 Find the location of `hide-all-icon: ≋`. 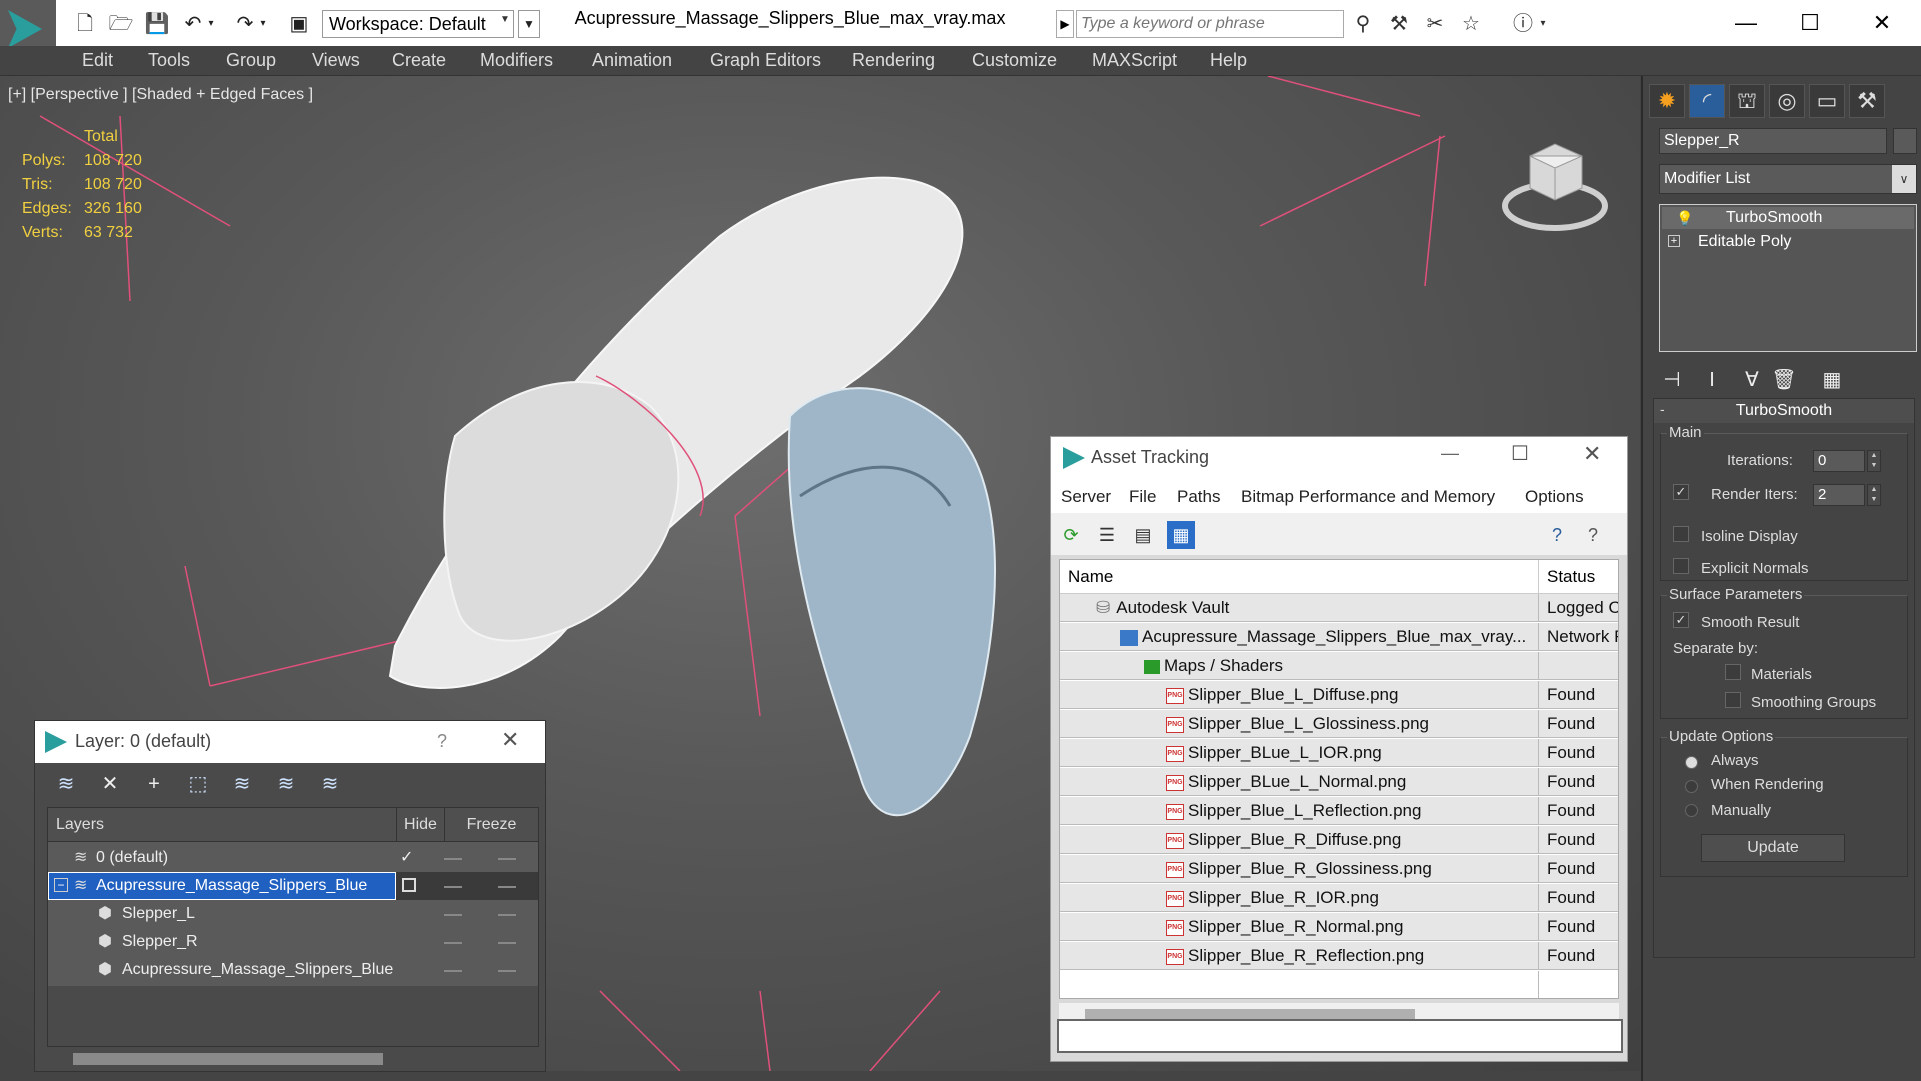

hide-all-icon: ≋ is located at coordinates (286, 784).